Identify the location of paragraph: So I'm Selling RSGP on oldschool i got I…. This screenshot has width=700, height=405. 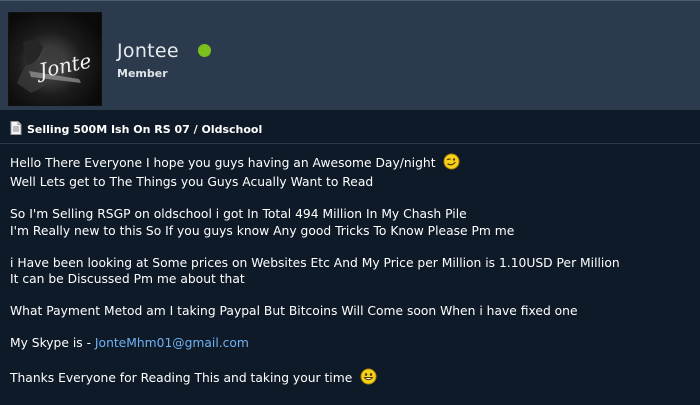
(355, 222).